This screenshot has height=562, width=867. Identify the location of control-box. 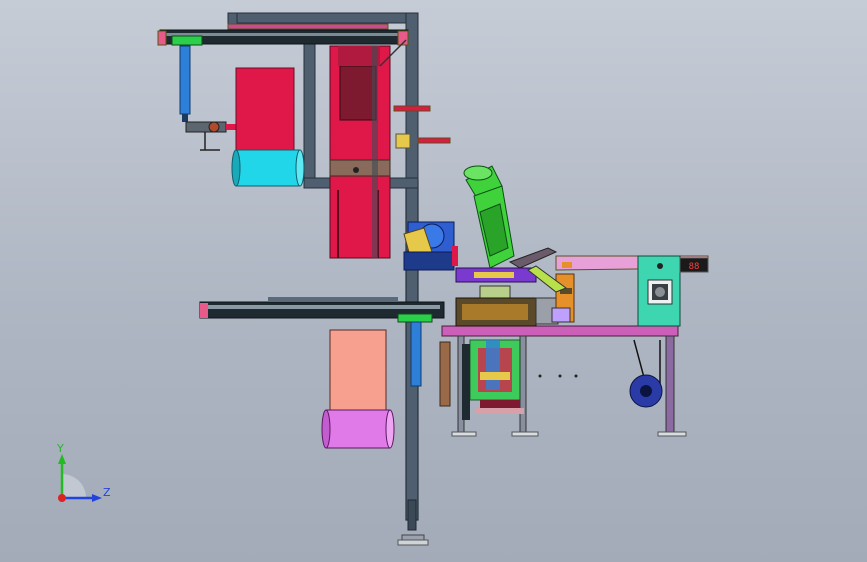
(659, 291).